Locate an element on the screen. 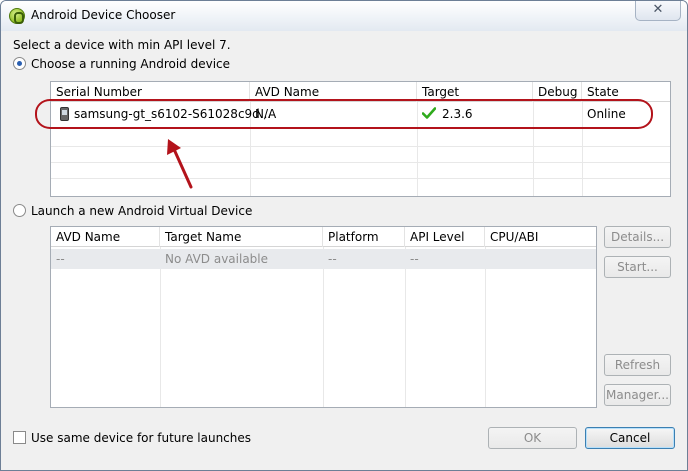 The image size is (688, 471). avd-row-name: -- is located at coordinates (60, 259).